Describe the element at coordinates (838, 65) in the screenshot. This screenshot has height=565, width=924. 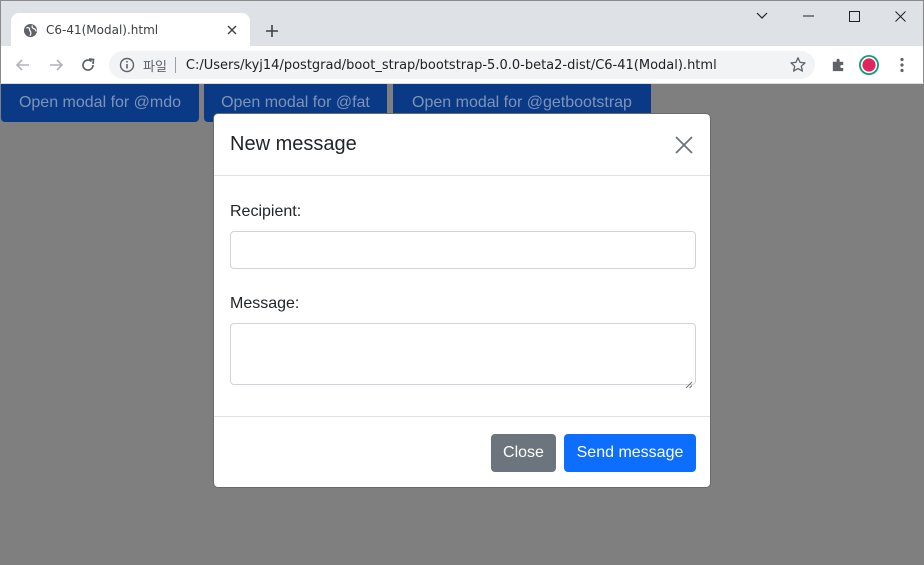
I see `extensions-puzzle-icon` at that location.